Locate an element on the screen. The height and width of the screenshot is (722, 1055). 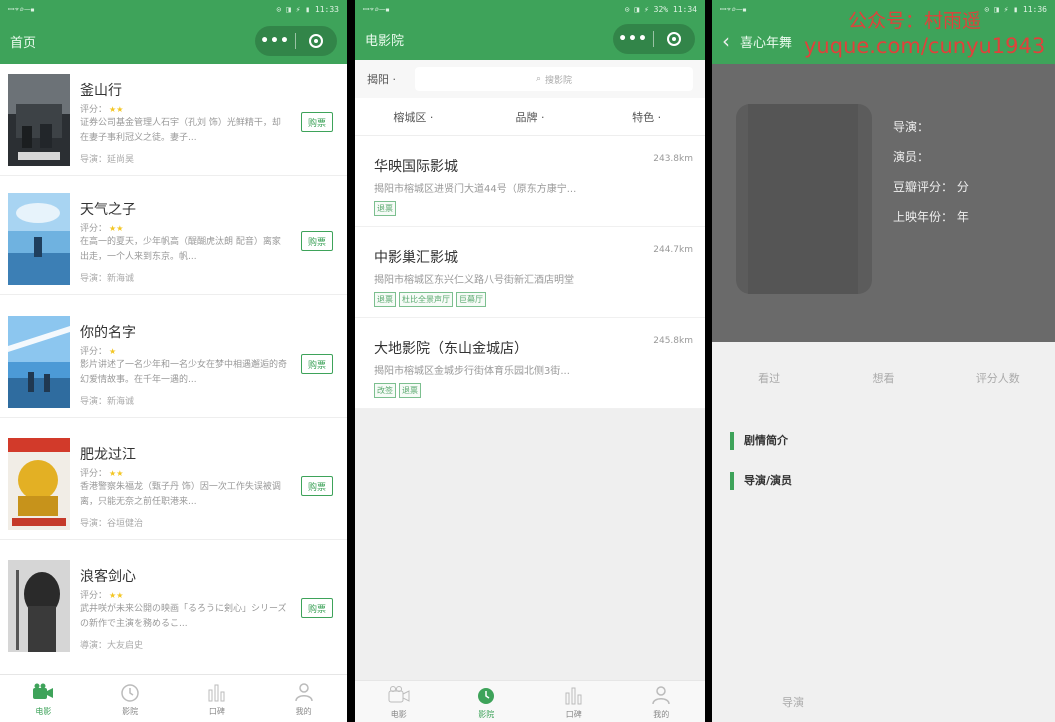
nav-header: 电影院 ••• is located at coordinates (530, 39).